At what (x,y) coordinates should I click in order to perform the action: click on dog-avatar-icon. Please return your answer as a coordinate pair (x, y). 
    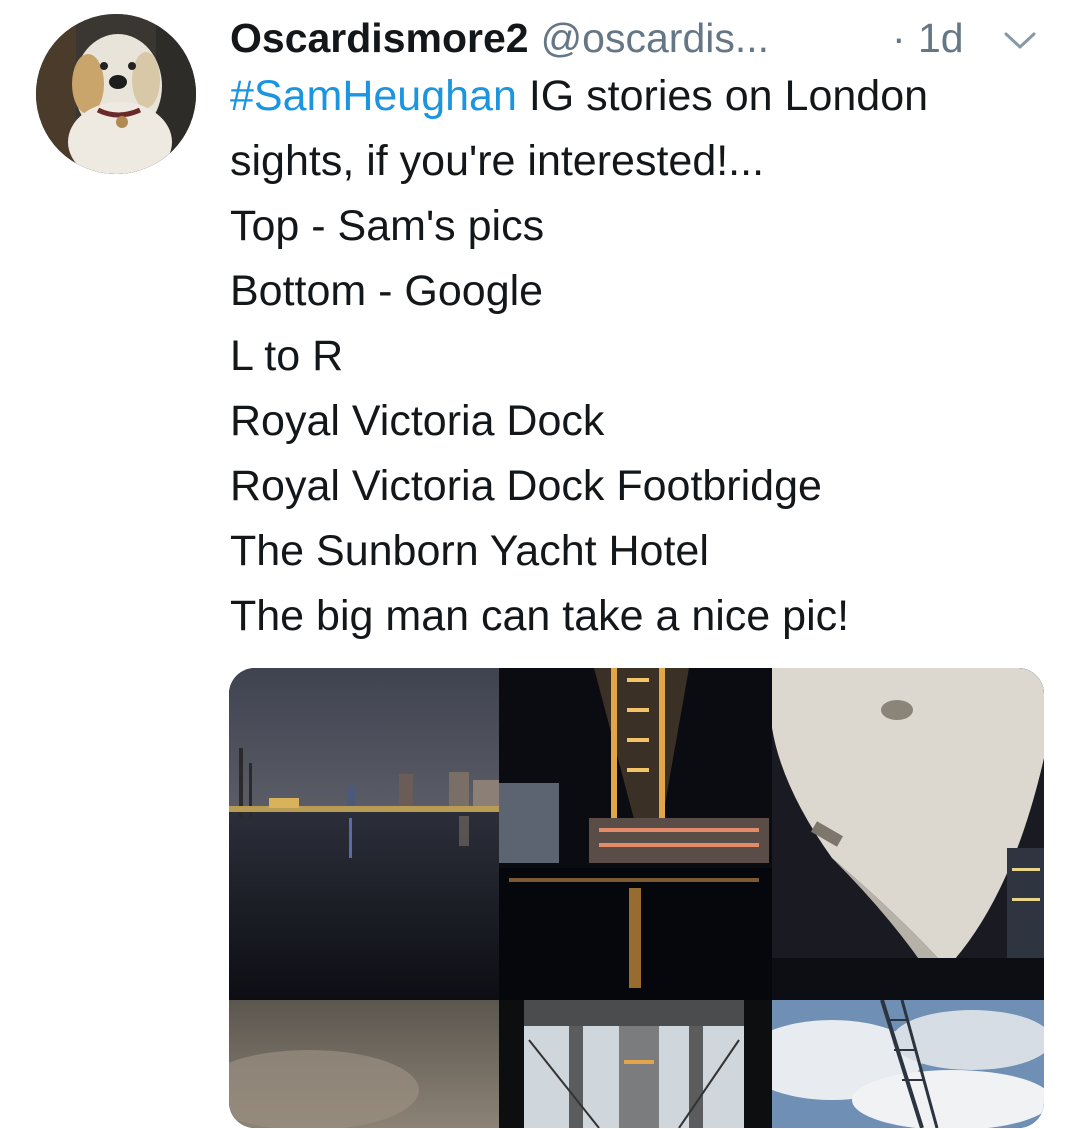
    Looking at the image, I should click on (116, 94).